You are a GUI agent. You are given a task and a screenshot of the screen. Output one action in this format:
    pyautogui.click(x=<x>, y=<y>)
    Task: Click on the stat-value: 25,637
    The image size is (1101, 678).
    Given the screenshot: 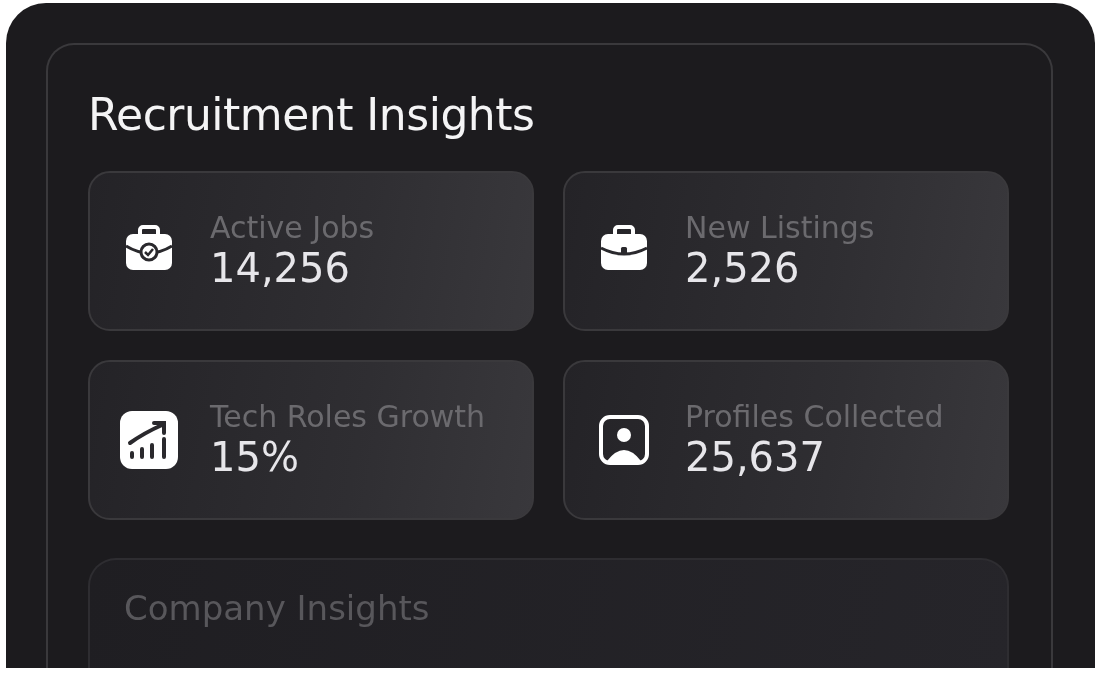 What is the action you would take?
    pyautogui.click(x=755, y=456)
    